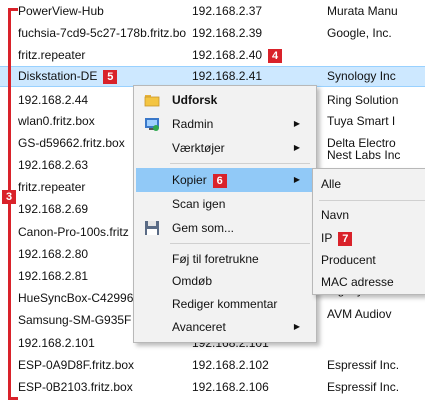  What do you see at coordinates (189, 180) in the screenshot?
I see `menu-item-label-text: Kopier` at bounding box center [189, 180].